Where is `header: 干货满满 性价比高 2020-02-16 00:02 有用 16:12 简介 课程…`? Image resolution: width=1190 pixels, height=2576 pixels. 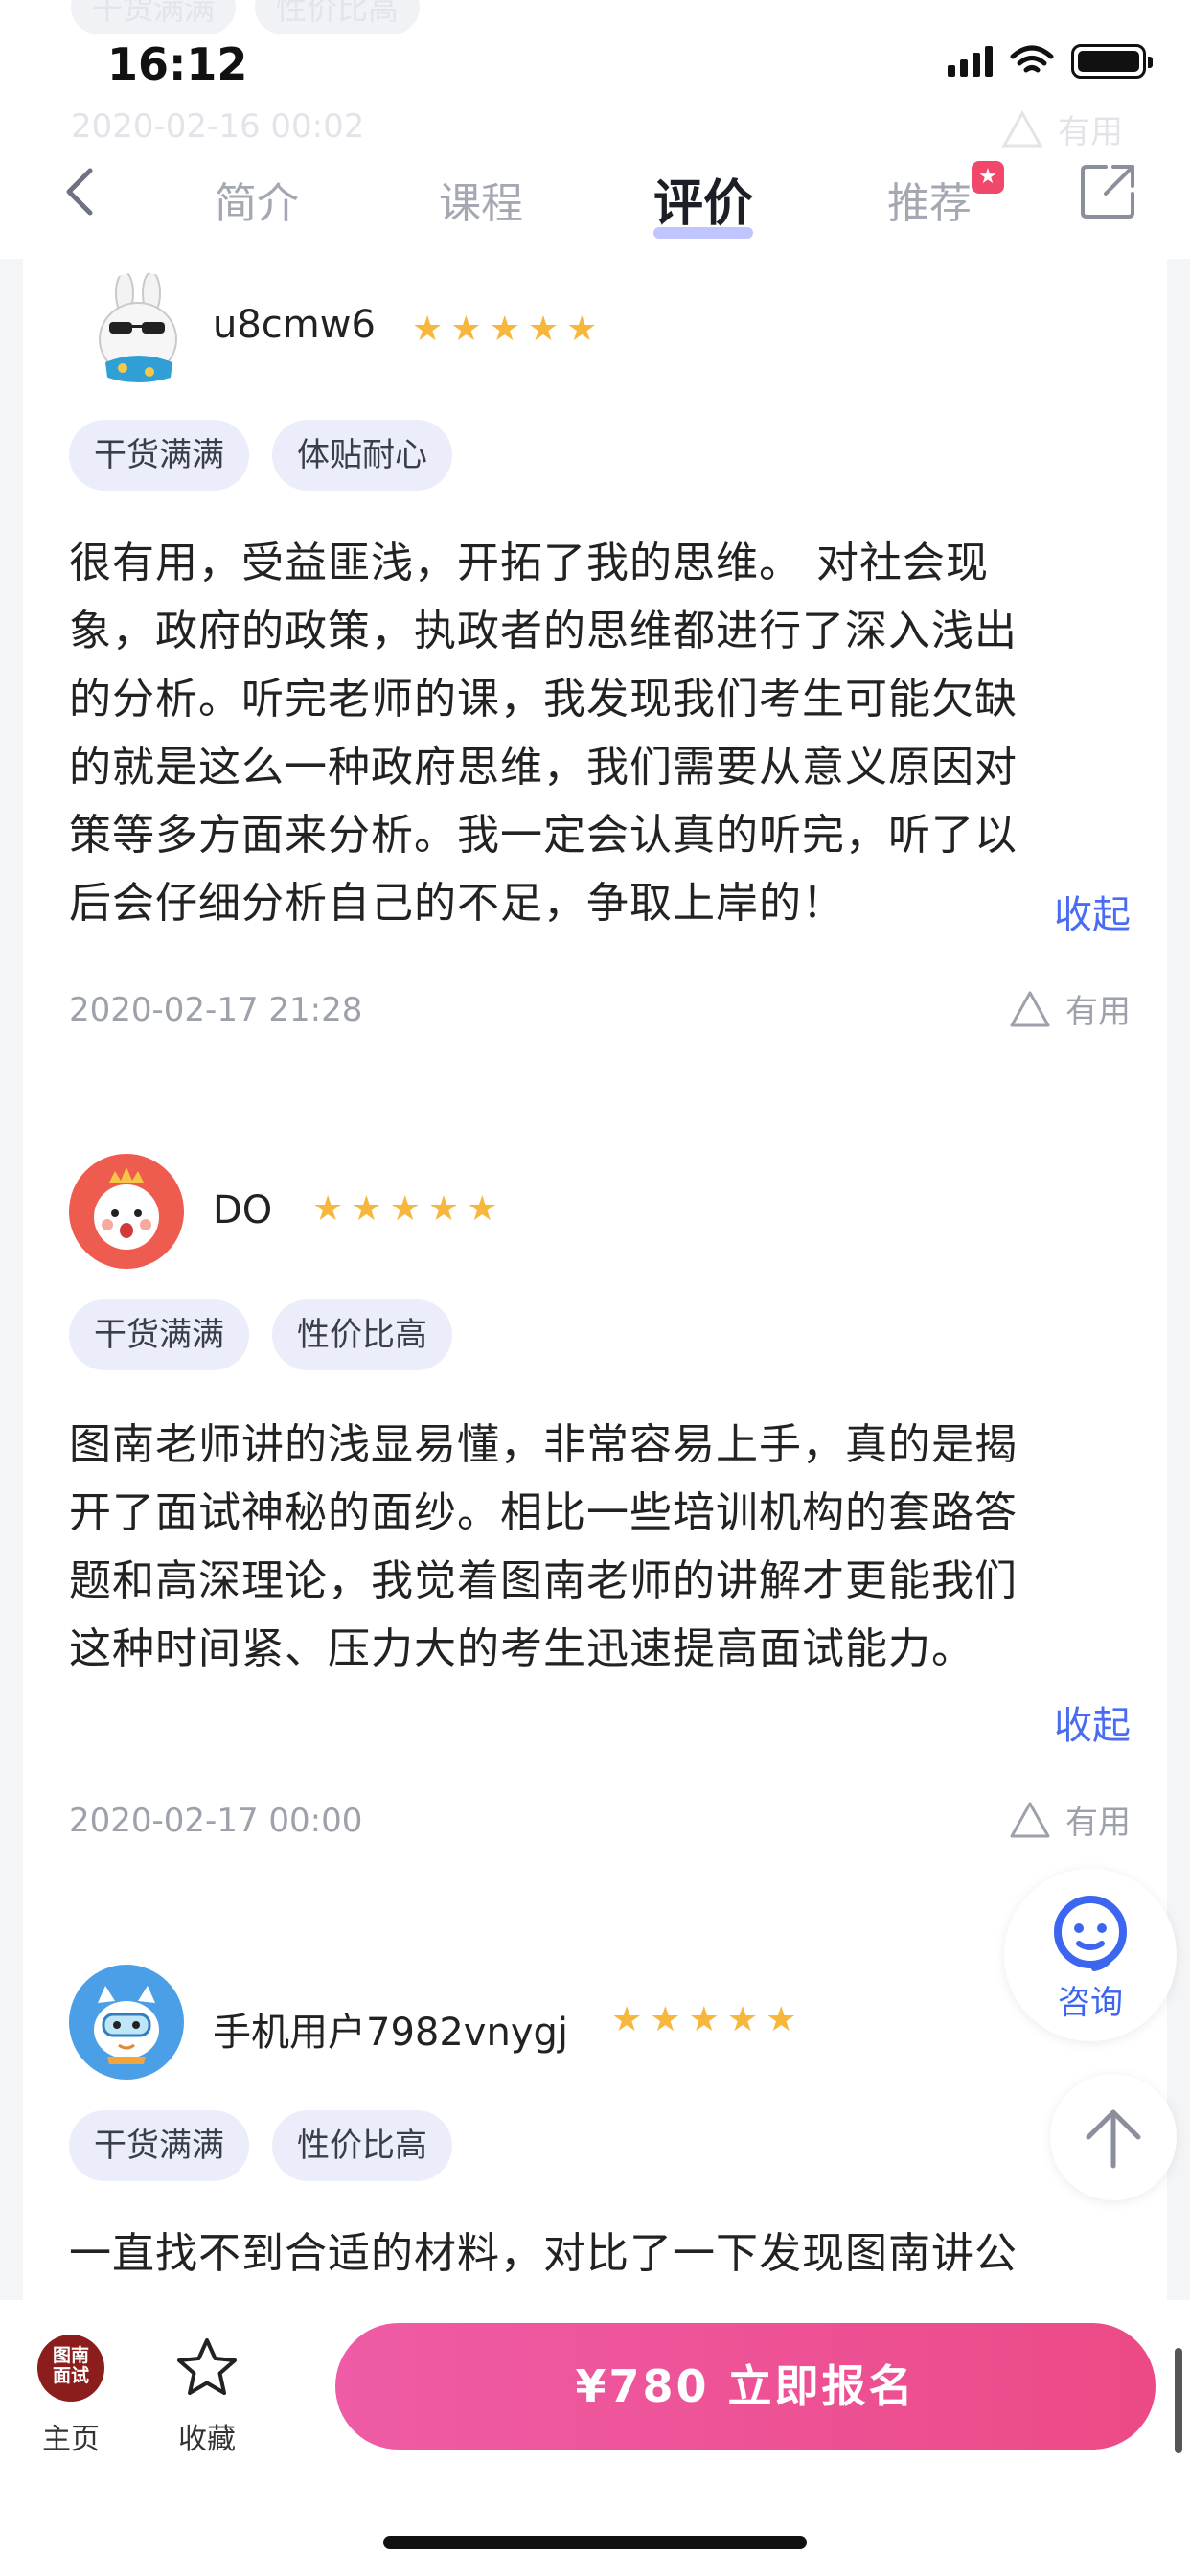
header: 干货满满 性价比高 2020-02-16 00:02 有用 16:12 简介 课程… is located at coordinates (595, 129).